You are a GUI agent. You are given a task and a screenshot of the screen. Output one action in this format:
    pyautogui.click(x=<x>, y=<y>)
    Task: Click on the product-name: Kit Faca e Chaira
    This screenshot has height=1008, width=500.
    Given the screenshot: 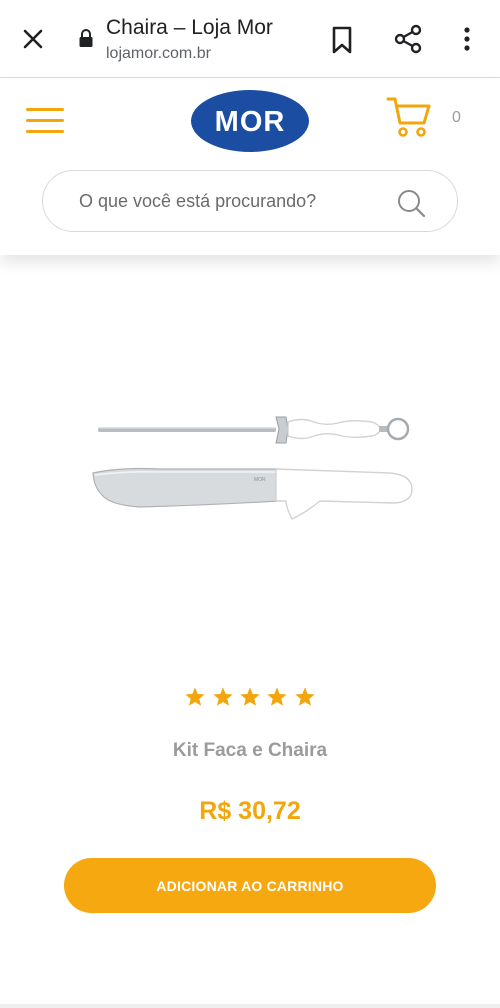 What is the action you would take?
    pyautogui.click(x=250, y=751)
    